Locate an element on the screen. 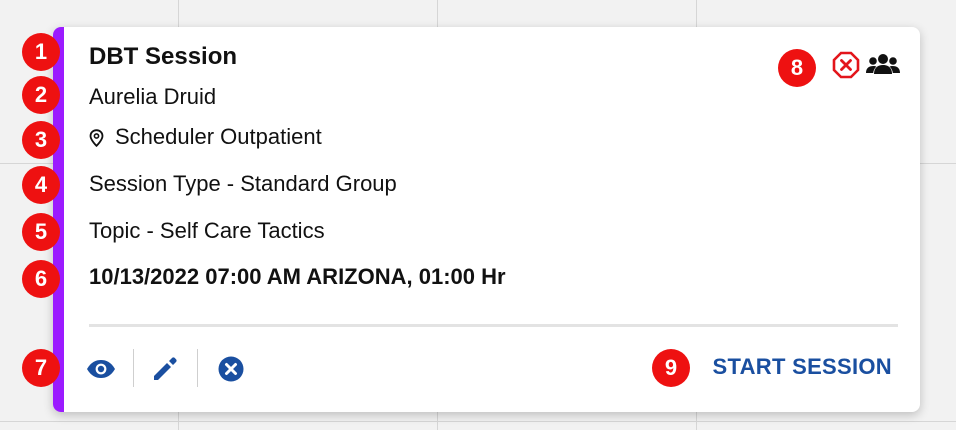  annotation-badge: 1 is located at coordinates (41, 52).